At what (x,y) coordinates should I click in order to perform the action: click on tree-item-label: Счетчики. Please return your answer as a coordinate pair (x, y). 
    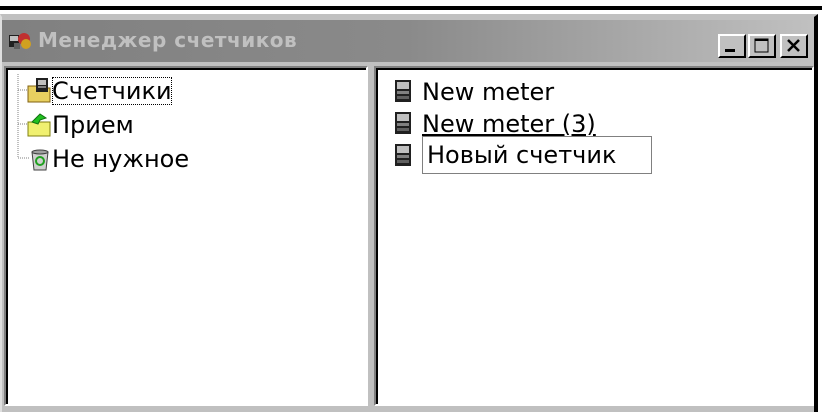
    Looking at the image, I should click on (112, 91).